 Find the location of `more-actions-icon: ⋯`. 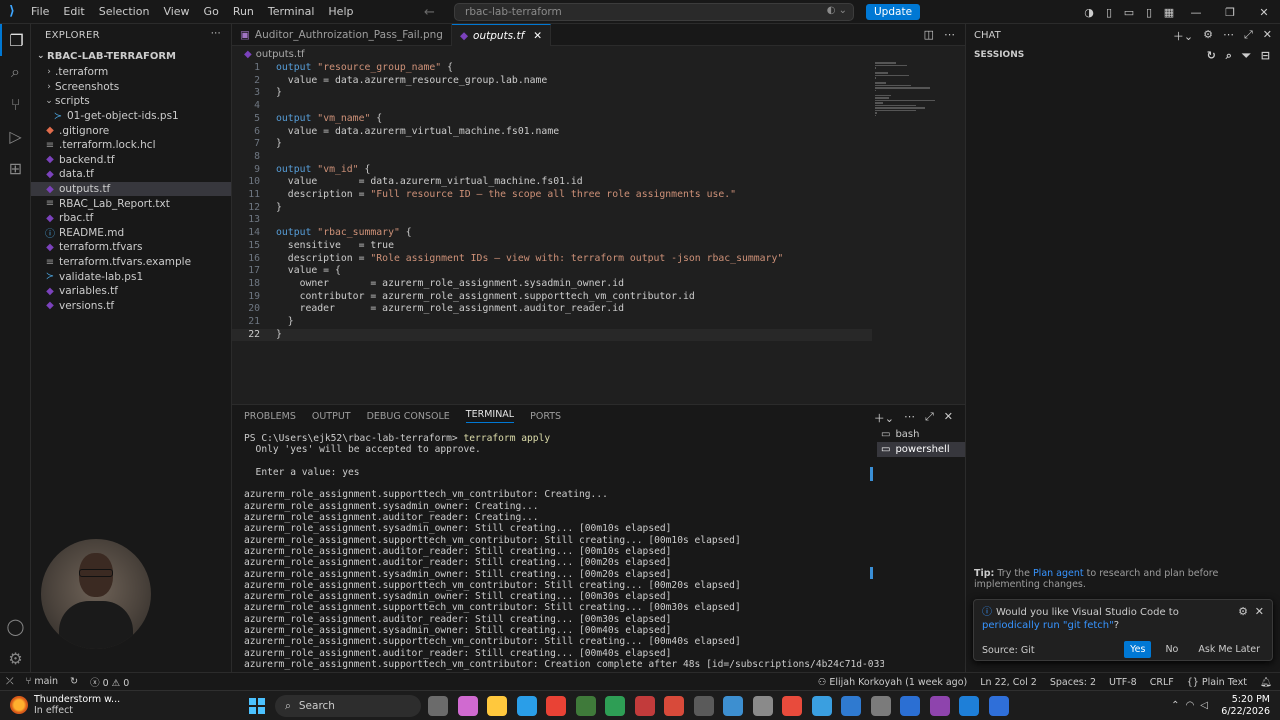

more-actions-icon: ⋯ is located at coordinates (216, 33).